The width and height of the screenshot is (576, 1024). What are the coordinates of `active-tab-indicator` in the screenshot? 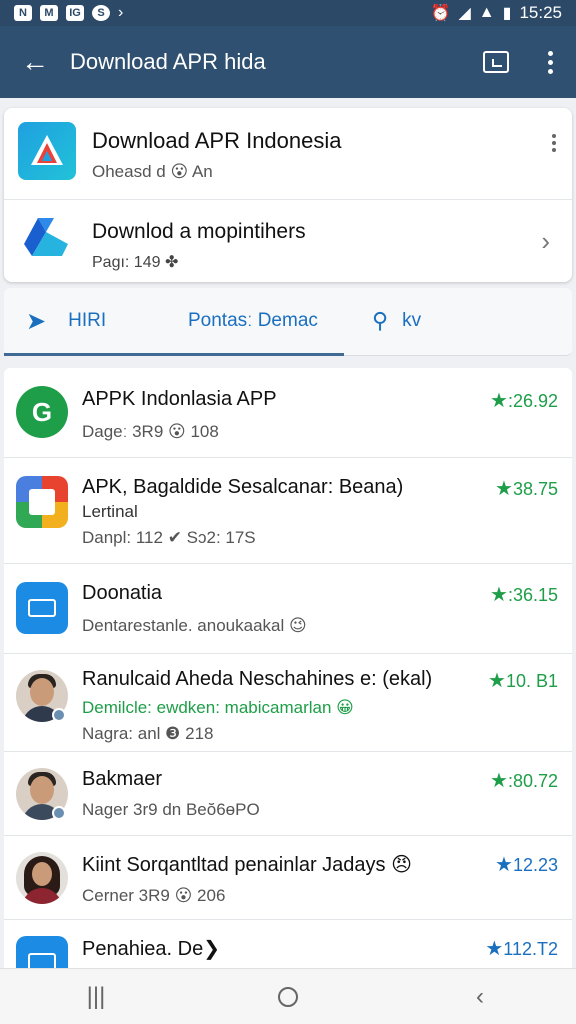 It's located at (174, 354).